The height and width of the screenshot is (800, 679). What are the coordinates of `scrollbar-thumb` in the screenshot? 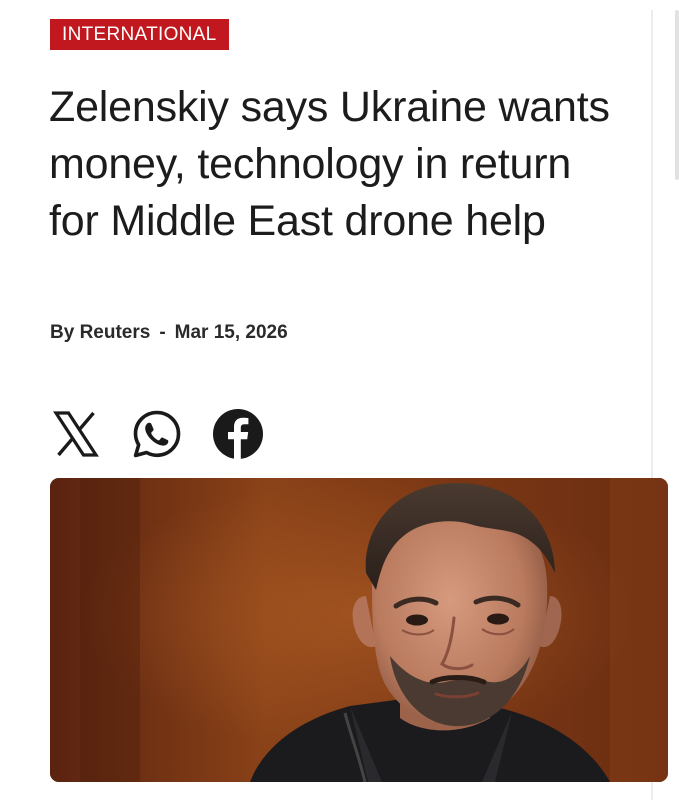 It's located at (677, 95).